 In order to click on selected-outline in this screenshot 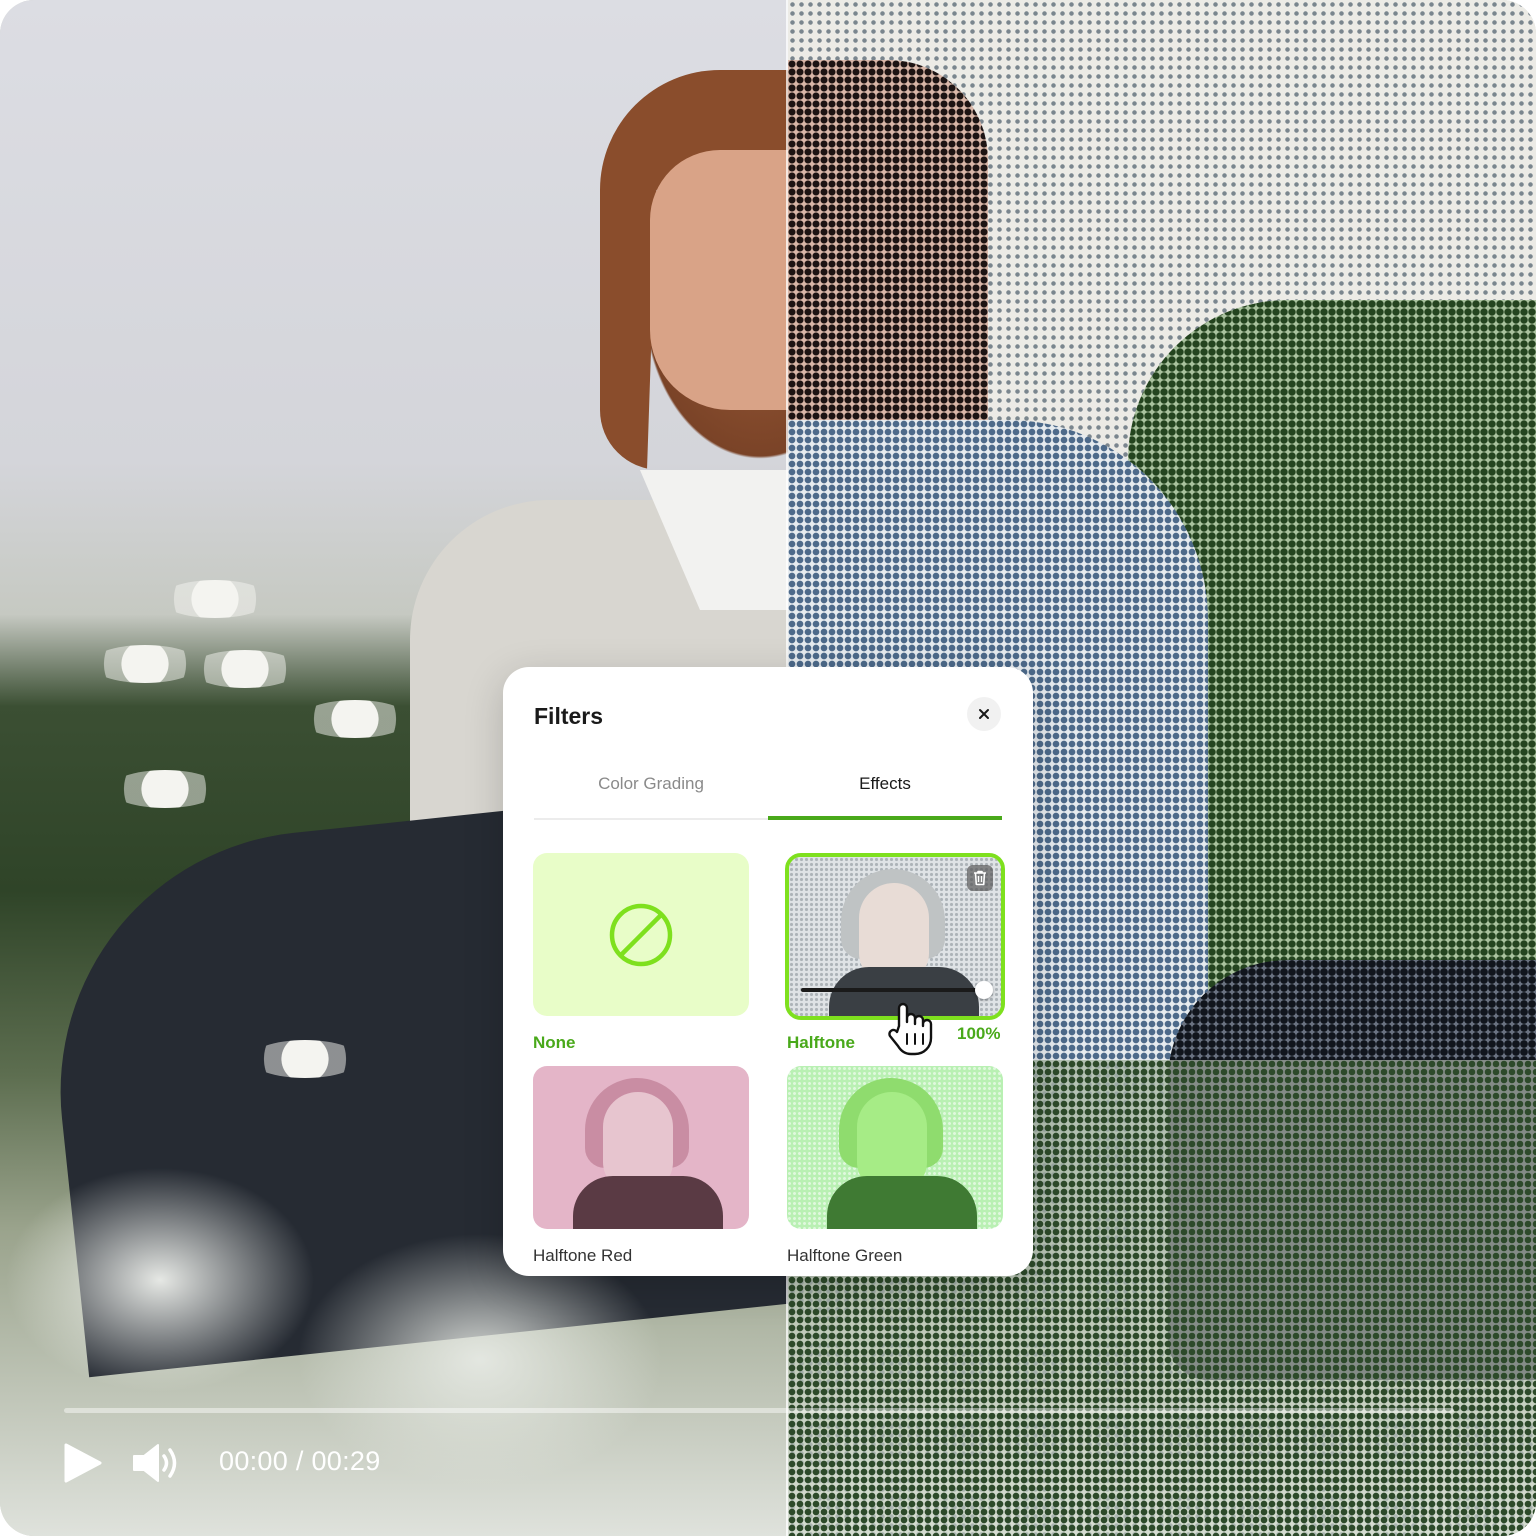, I will do `click(895, 936)`.